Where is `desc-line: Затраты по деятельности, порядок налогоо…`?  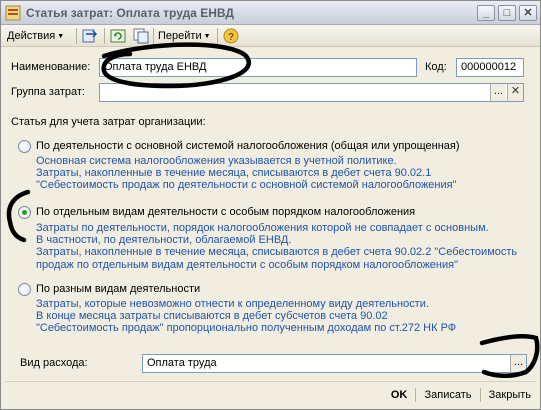 desc-line: Затраты по деятельности, порядок налогоо… is located at coordinates (262, 228).